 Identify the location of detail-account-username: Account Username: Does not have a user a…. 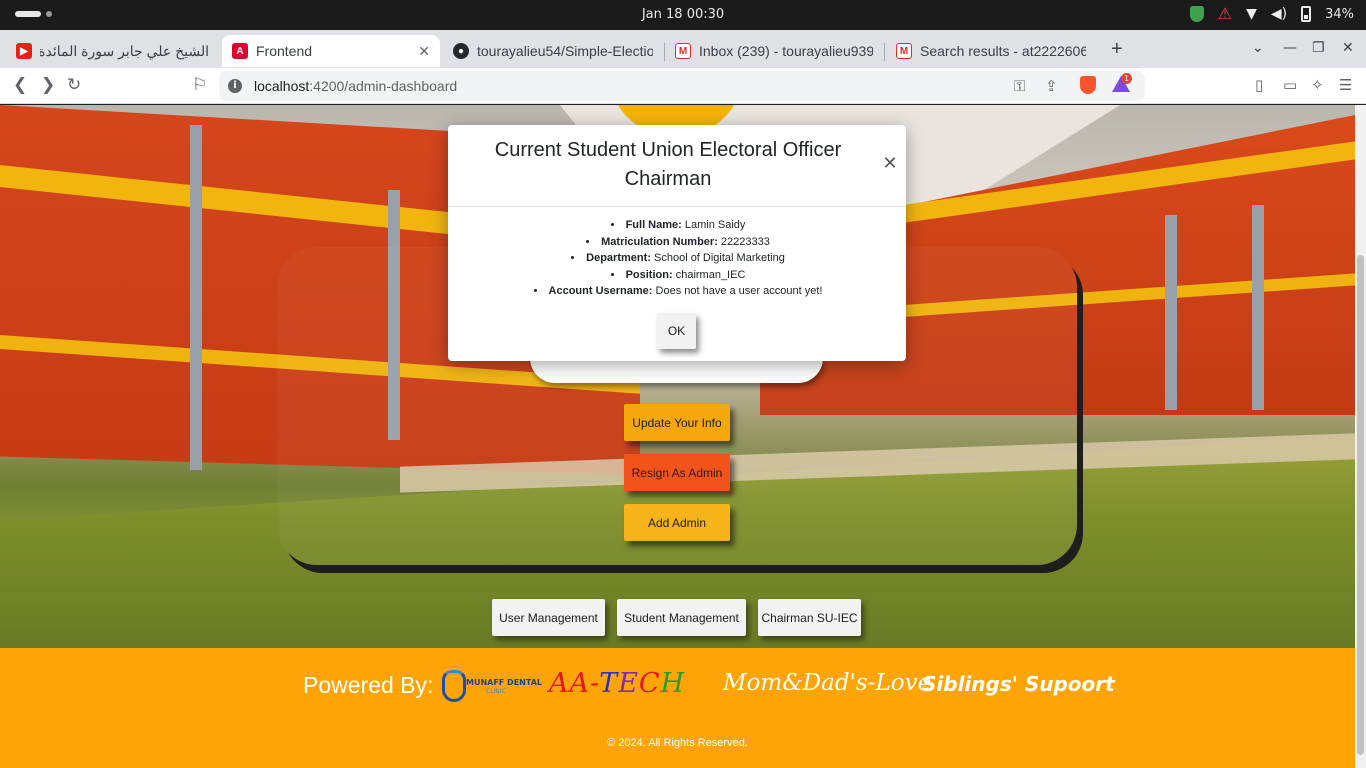
(678, 291).